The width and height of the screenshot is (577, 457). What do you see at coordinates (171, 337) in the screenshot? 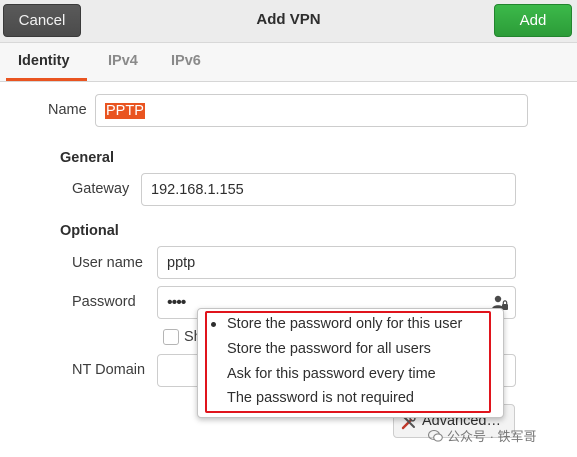
I see `show-password-checkbox` at bounding box center [171, 337].